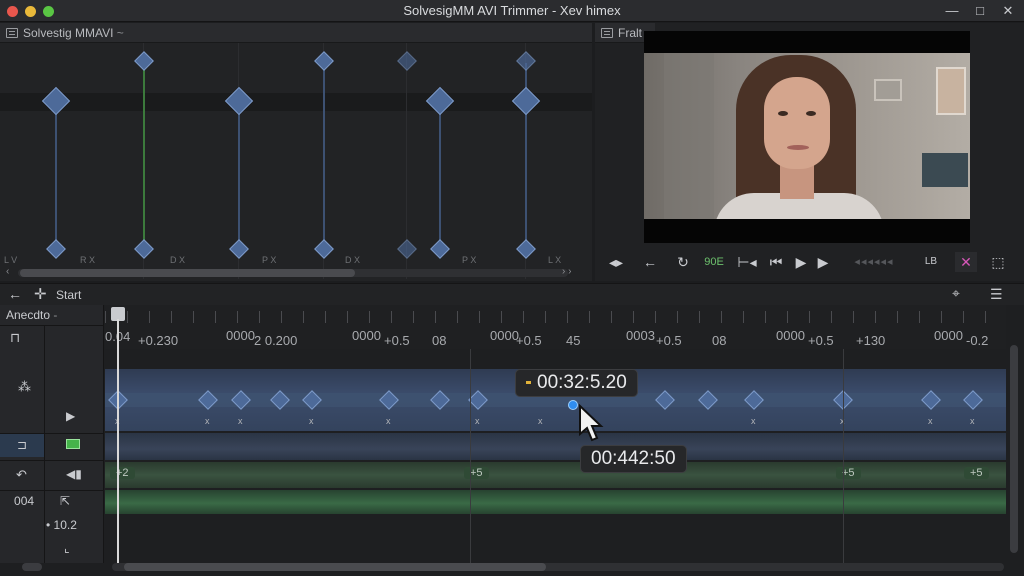 This screenshot has width=1024, height=576. Describe the element at coordinates (528, 383) in the screenshot. I see `timecode-marker-icon` at that location.